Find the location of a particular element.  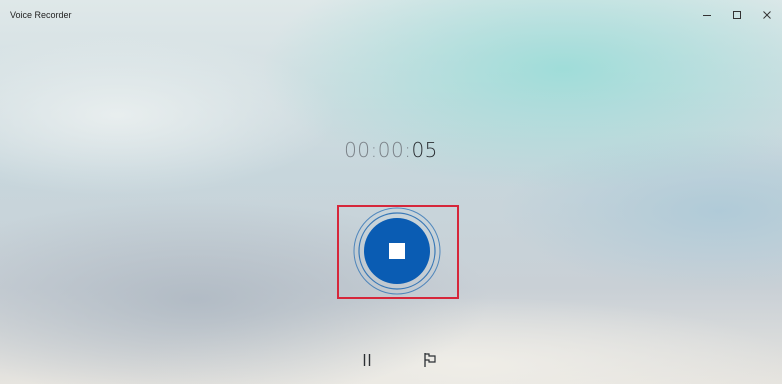

maximize-button is located at coordinates (737, 15).